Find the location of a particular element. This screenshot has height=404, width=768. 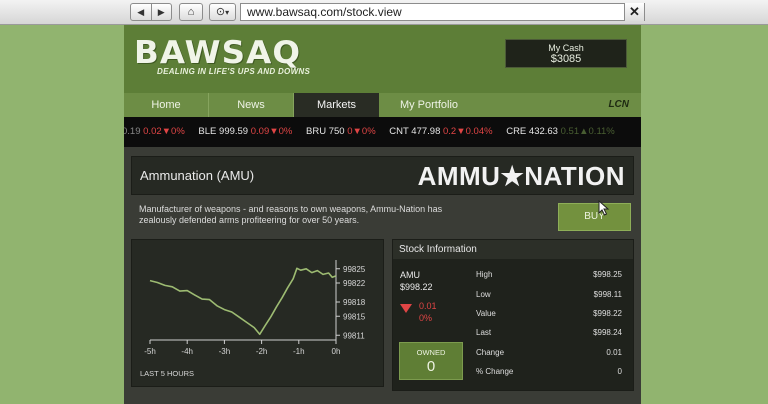

home-button: ⌂ is located at coordinates (191, 12).